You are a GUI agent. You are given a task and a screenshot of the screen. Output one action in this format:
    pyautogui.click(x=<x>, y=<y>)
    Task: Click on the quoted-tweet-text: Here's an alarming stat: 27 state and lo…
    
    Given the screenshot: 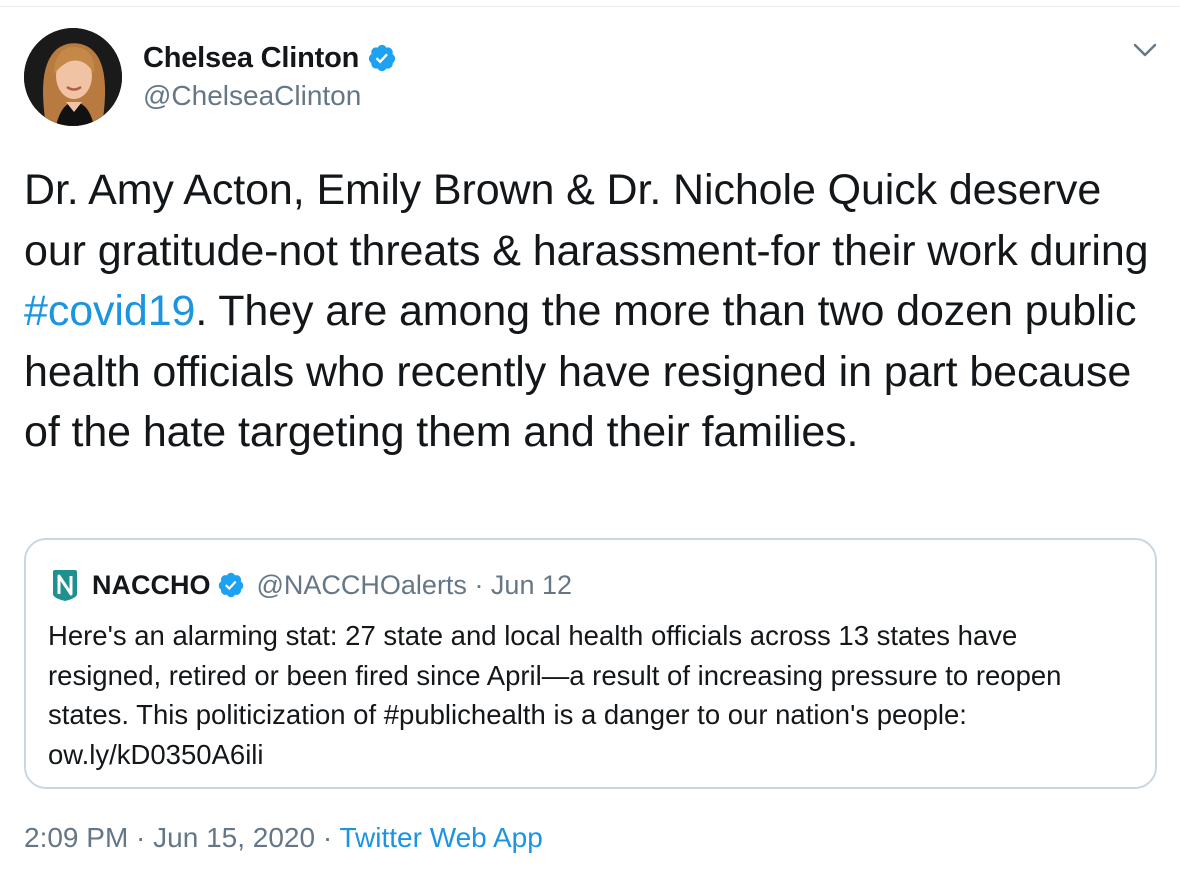 What is the action you would take?
    pyautogui.click(x=555, y=695)
    